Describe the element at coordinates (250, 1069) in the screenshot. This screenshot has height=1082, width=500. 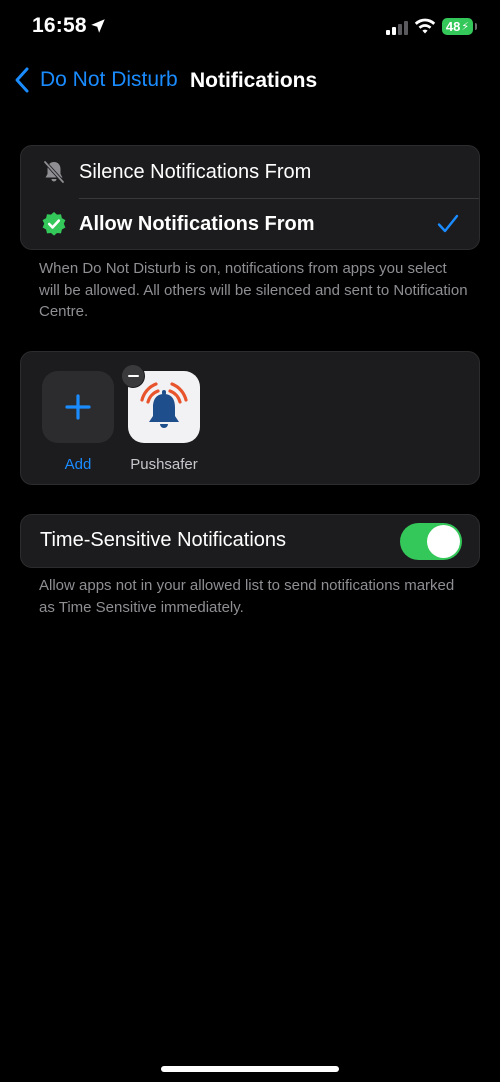
I see `home-indicator` at that location.